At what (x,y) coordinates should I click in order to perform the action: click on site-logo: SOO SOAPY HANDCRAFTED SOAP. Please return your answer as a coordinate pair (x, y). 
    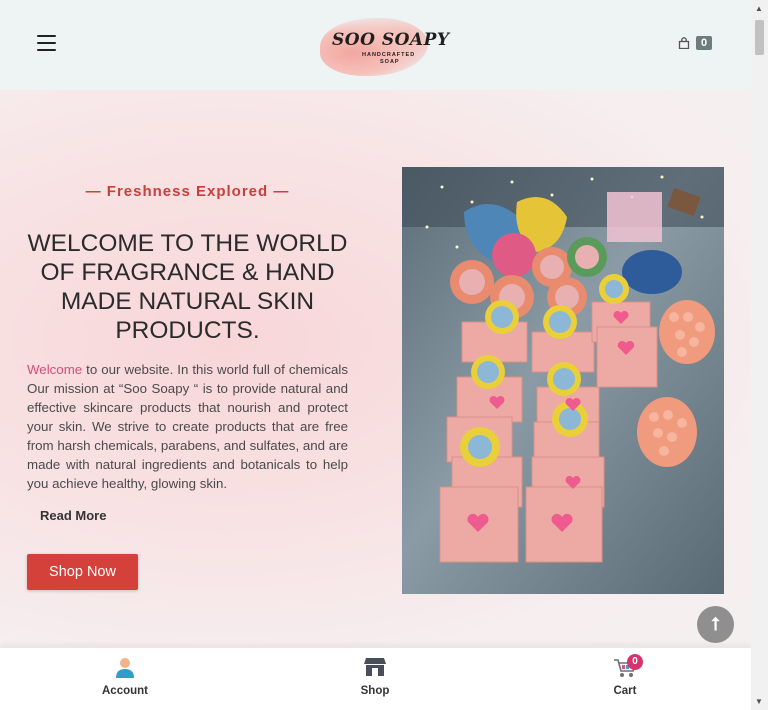
    Looking at the image, I should click on (382, 45).